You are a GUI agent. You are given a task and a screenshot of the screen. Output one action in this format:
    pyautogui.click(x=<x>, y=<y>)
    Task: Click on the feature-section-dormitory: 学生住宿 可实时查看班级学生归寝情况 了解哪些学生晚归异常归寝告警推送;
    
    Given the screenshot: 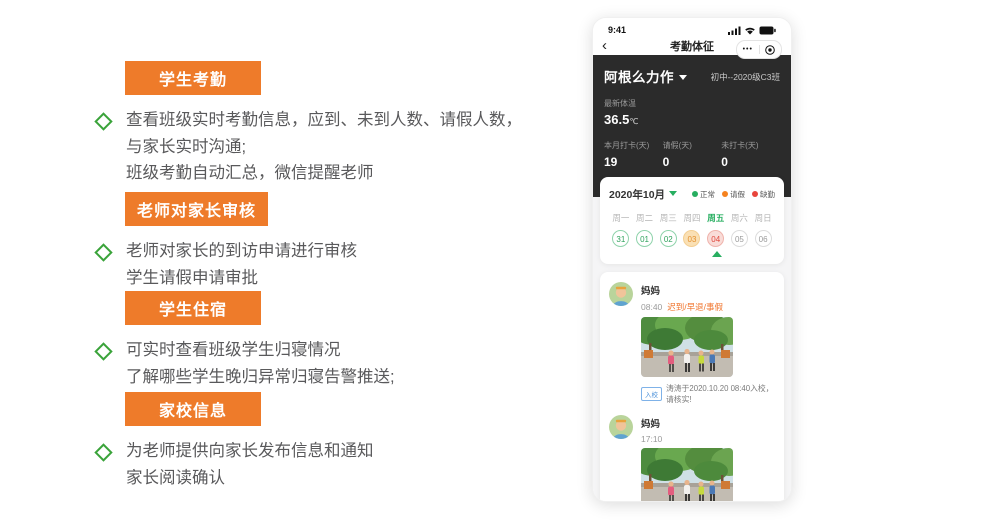 What is the action you would take?
    pyautogui.click(x=334, y=340)
    